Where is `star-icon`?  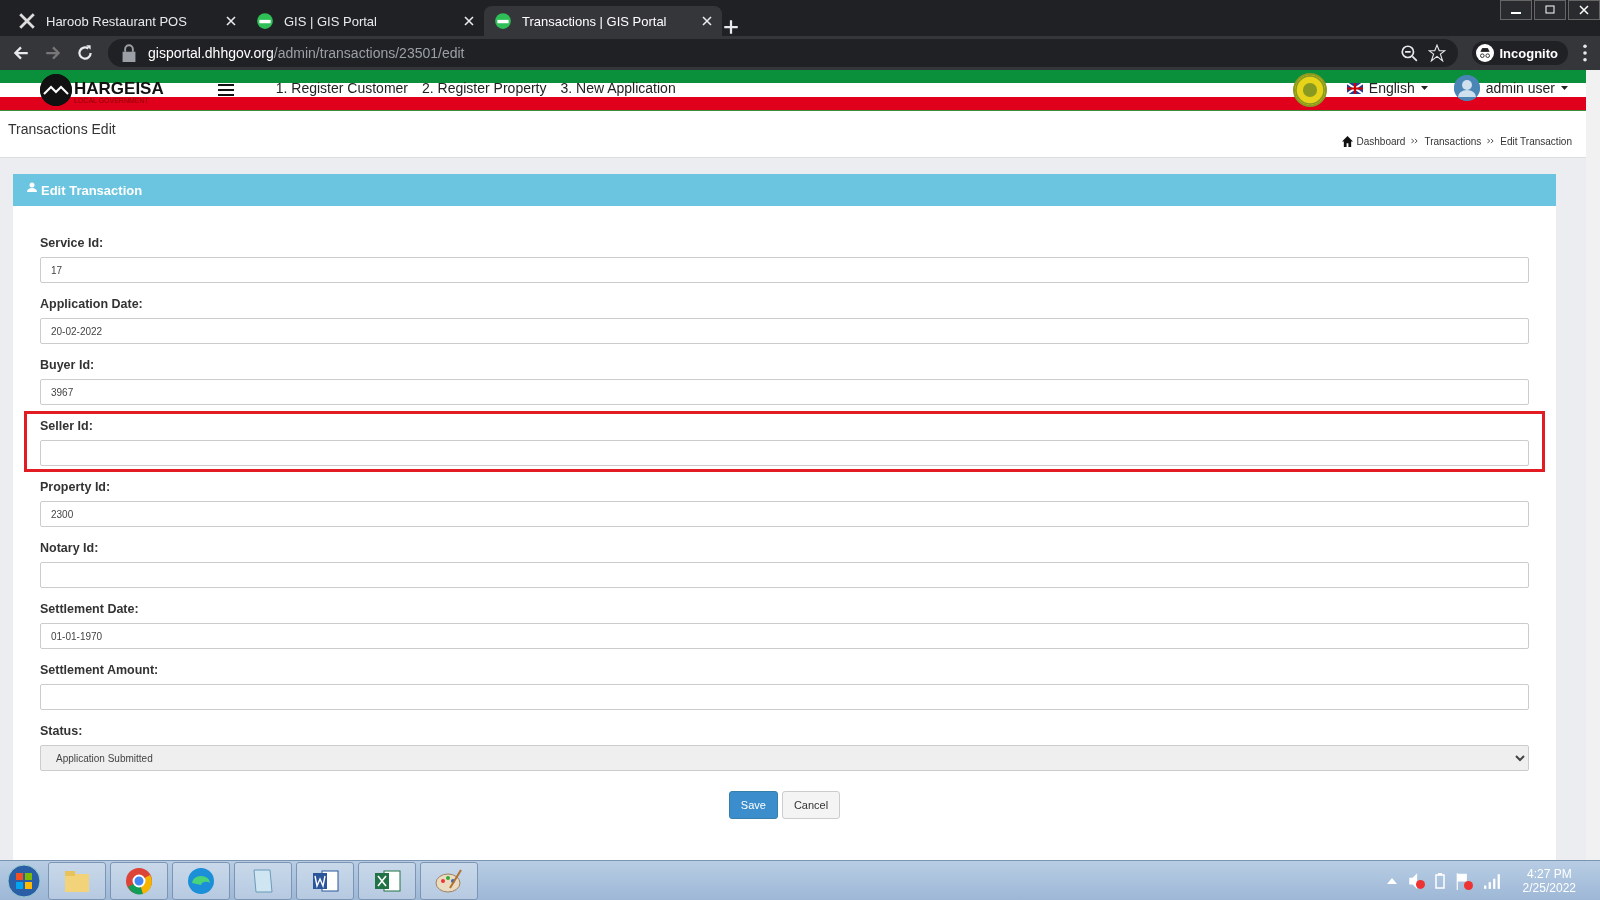 star-icon is located at coordinates (1436, 53).